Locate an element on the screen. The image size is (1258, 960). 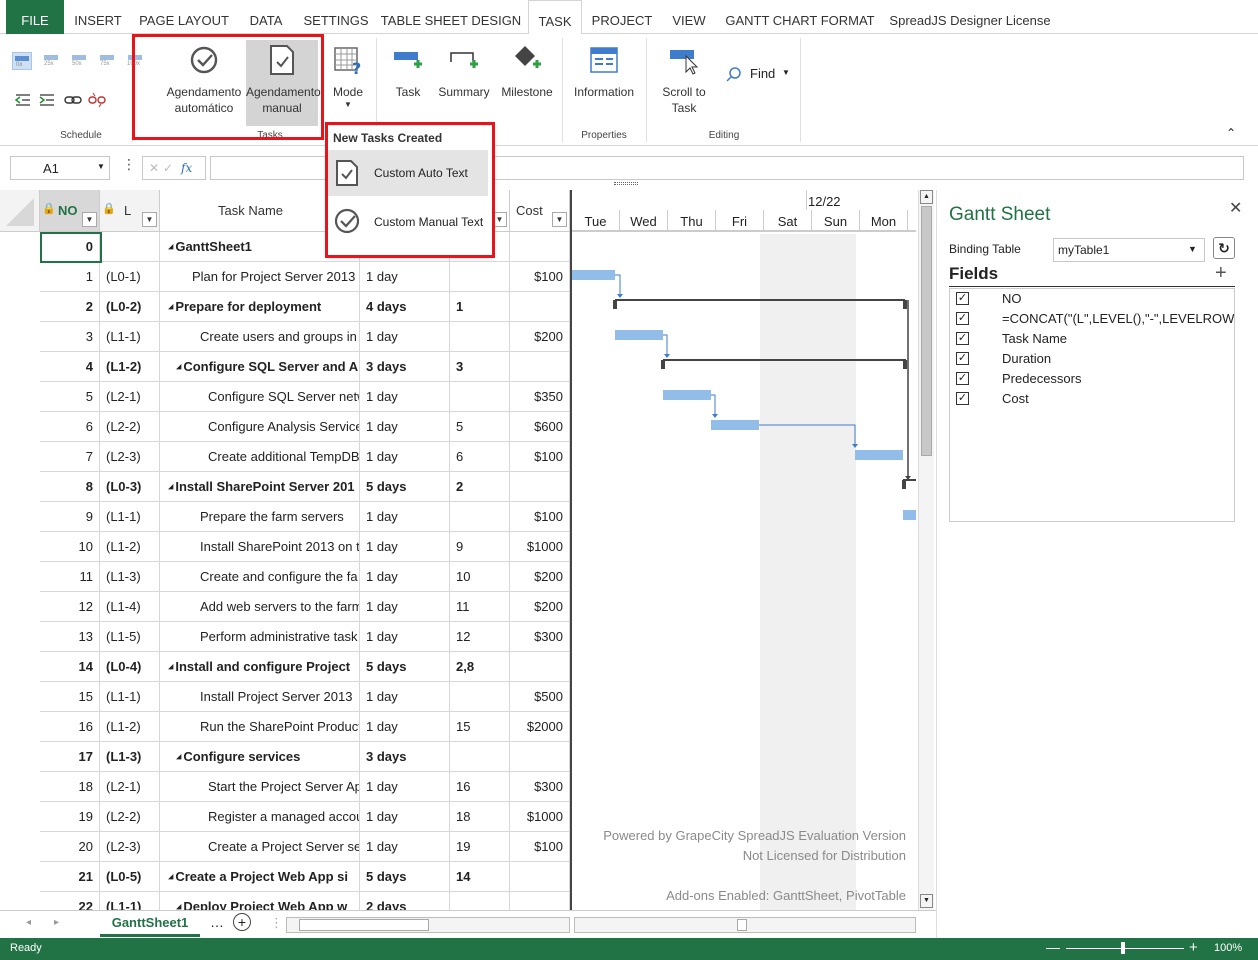
scroll-thumb is located at coordinates (364, 925).